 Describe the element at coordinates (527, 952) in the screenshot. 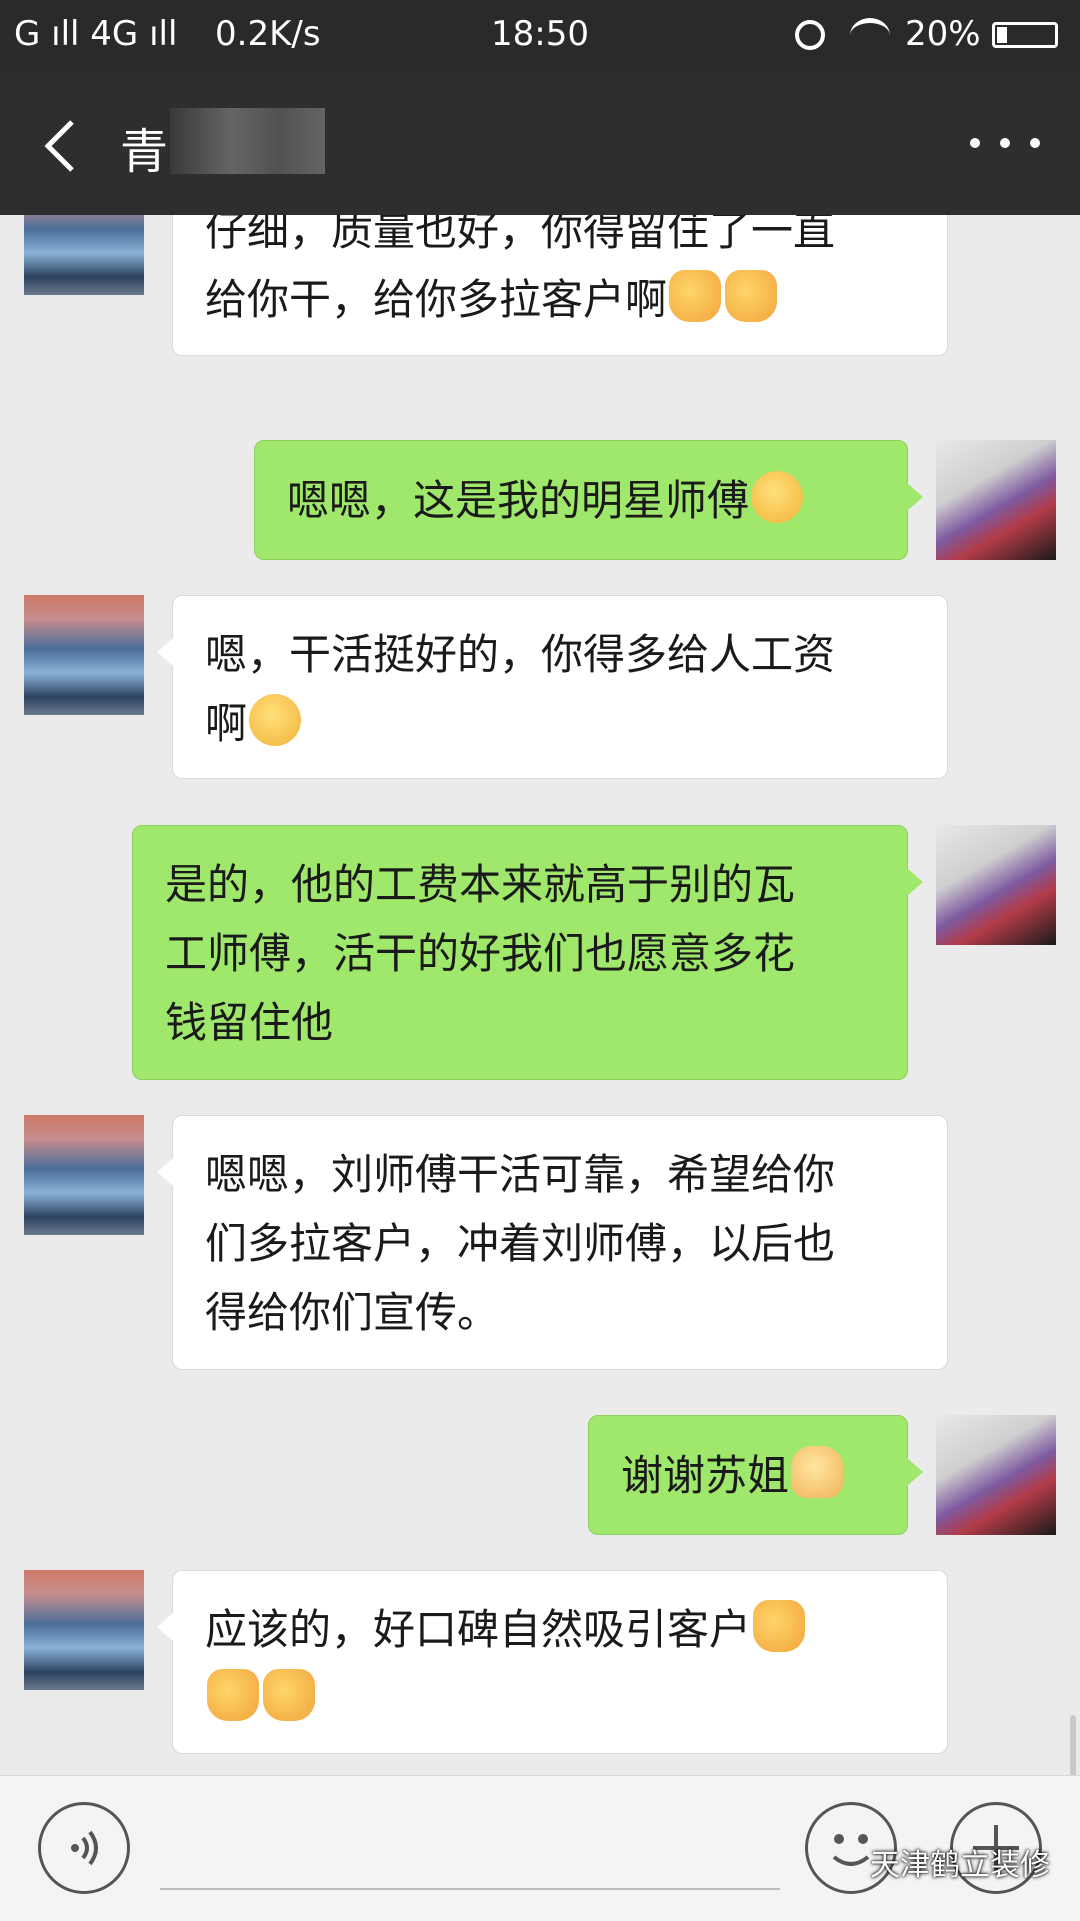

I see `message-bubble-outgoing: 是的，他的工费本来就高于别的瓦 工师傅，活干的好我们也愿意多花 钱留住他` at that location.